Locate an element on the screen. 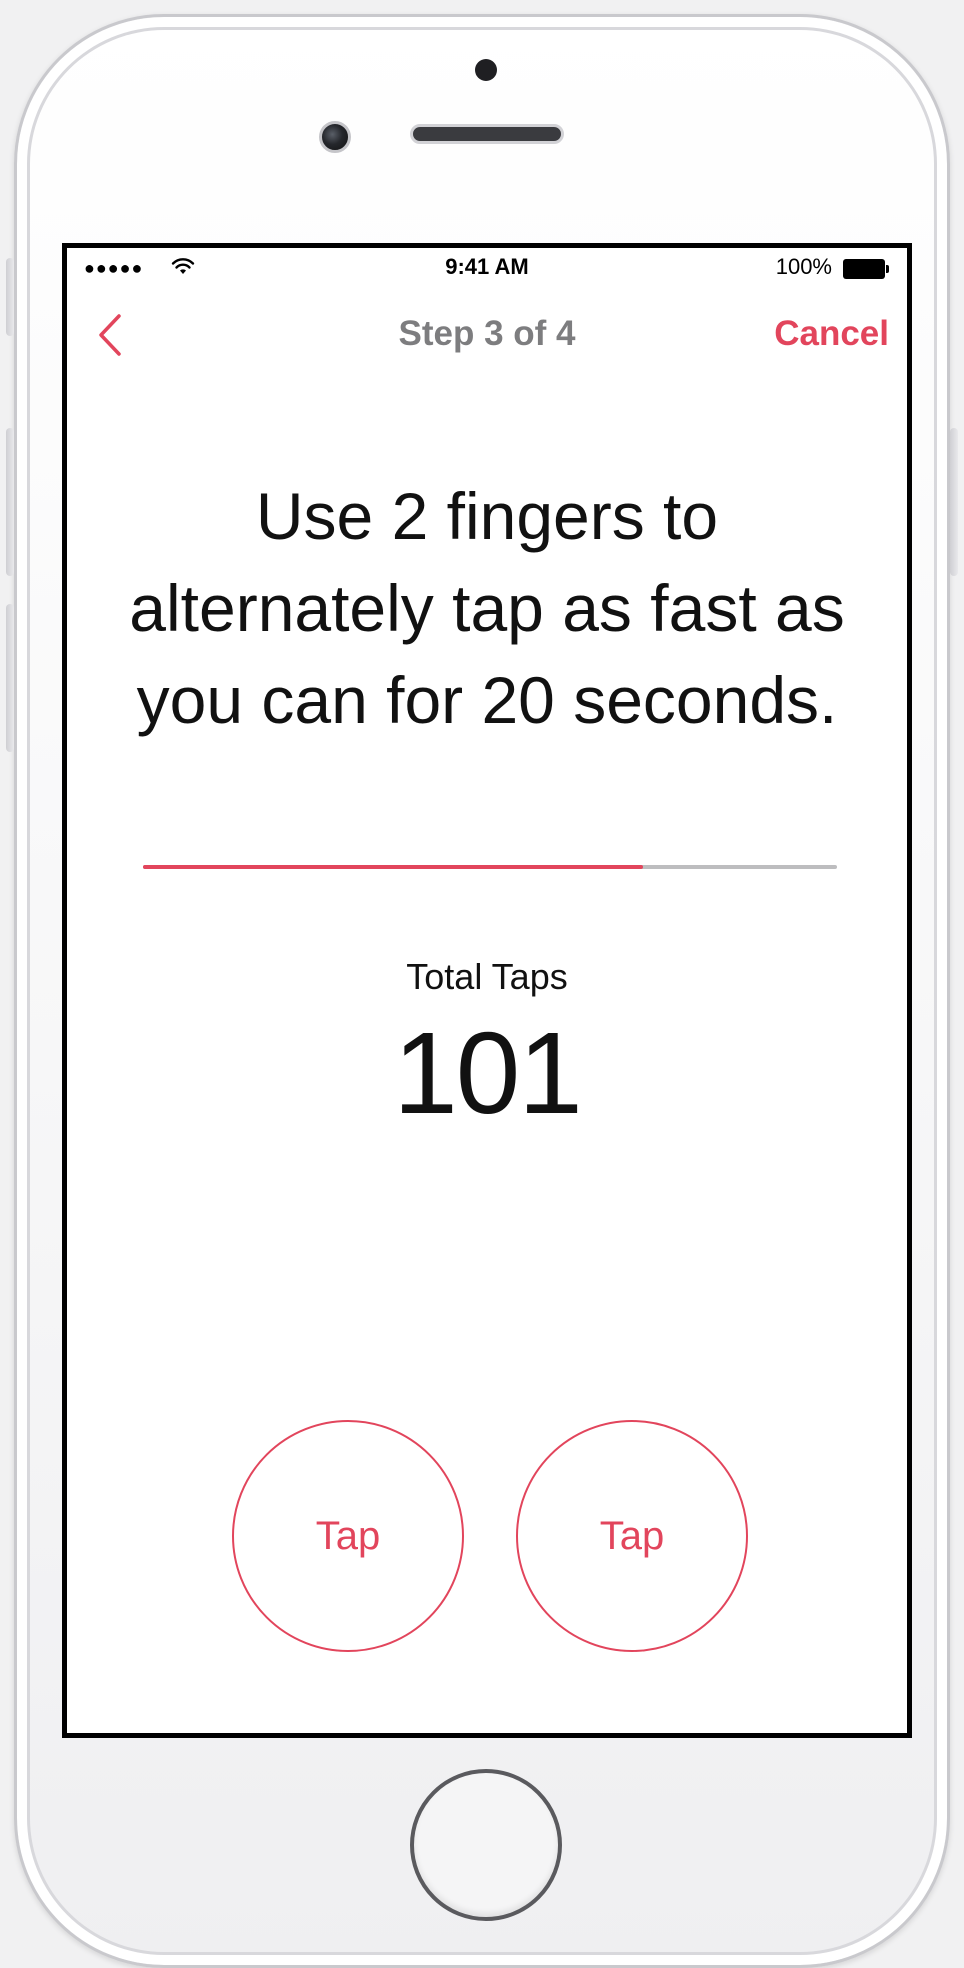 The image size is (964, 1968). power-button is located at coordinates (954, 502).